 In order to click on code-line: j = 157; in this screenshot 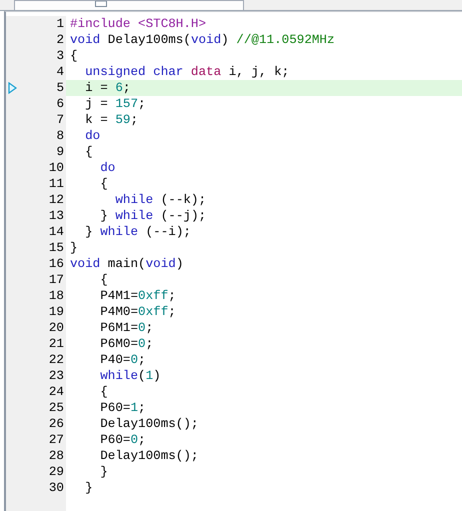, I will do `click(115, 104)`.